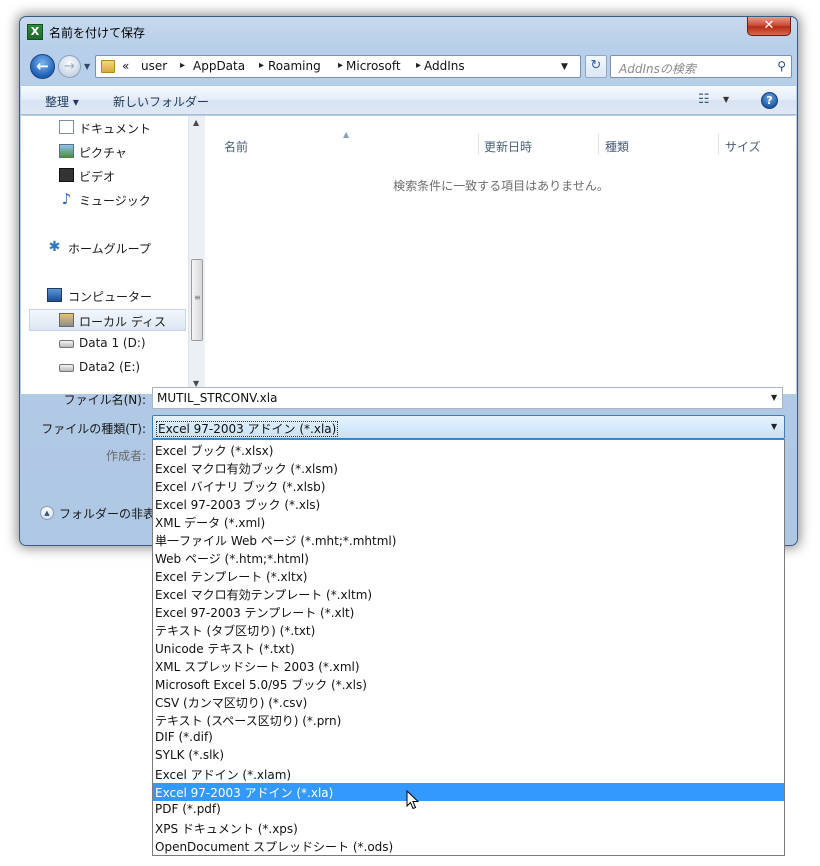 The image size is (820, 866). I want to click on column-header-name: 名前, so click(236, 146).